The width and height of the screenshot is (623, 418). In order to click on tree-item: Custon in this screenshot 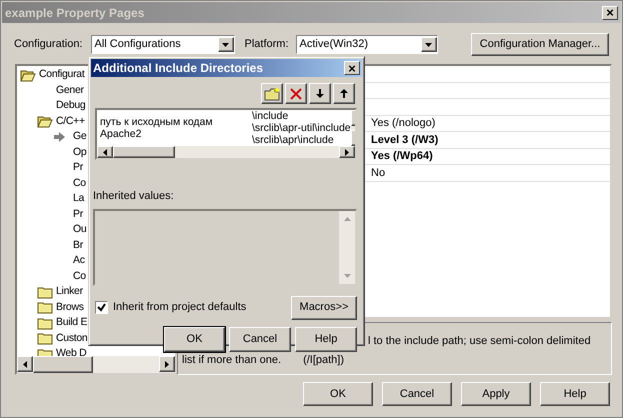, I will do `click(72, 338)`.